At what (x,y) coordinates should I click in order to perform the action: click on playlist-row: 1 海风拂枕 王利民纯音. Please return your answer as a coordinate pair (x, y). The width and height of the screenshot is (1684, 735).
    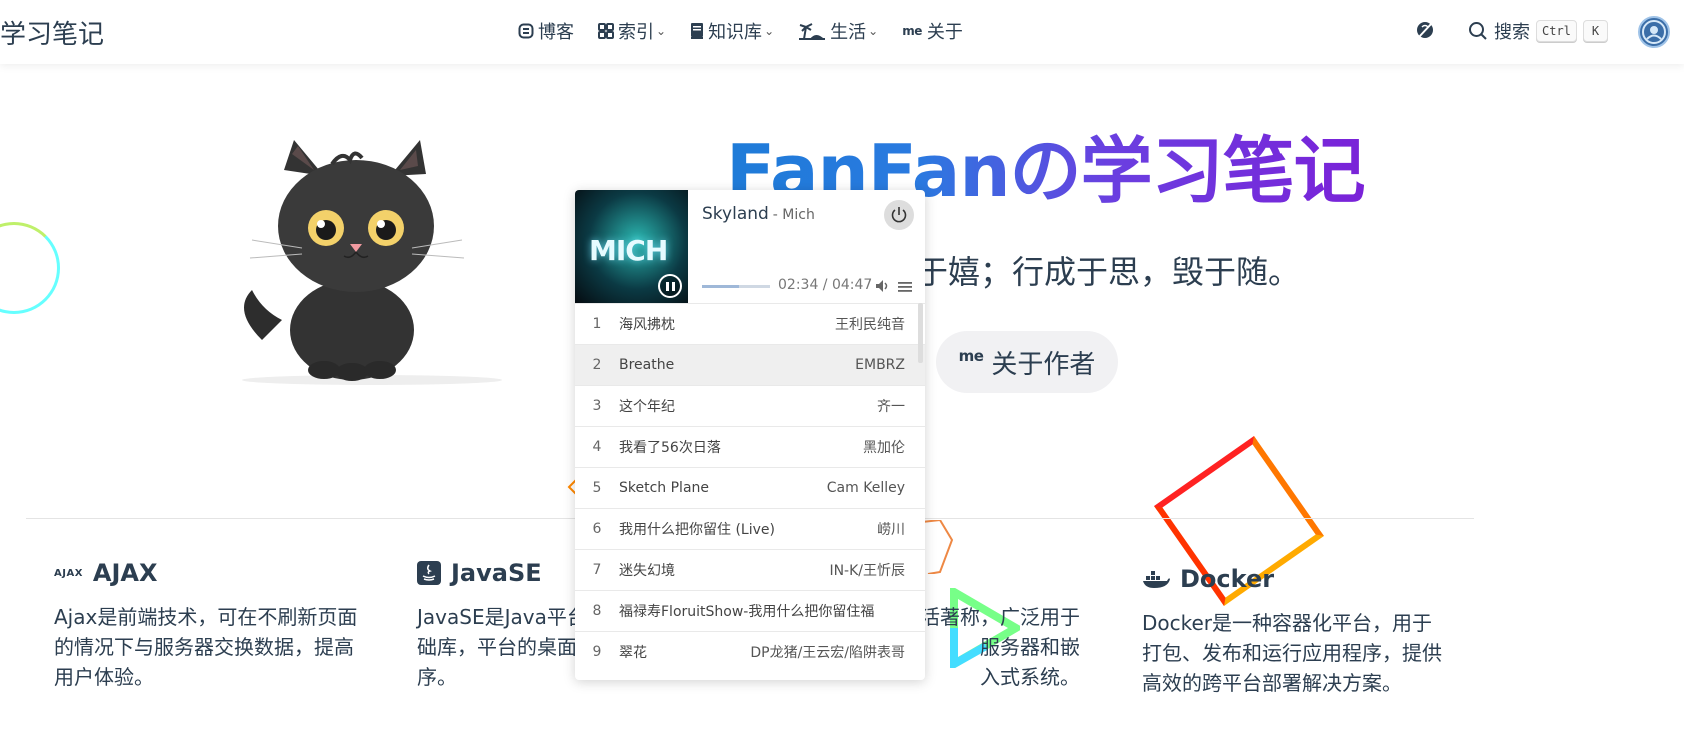
    Looking at the image, I should click on (750, 323).